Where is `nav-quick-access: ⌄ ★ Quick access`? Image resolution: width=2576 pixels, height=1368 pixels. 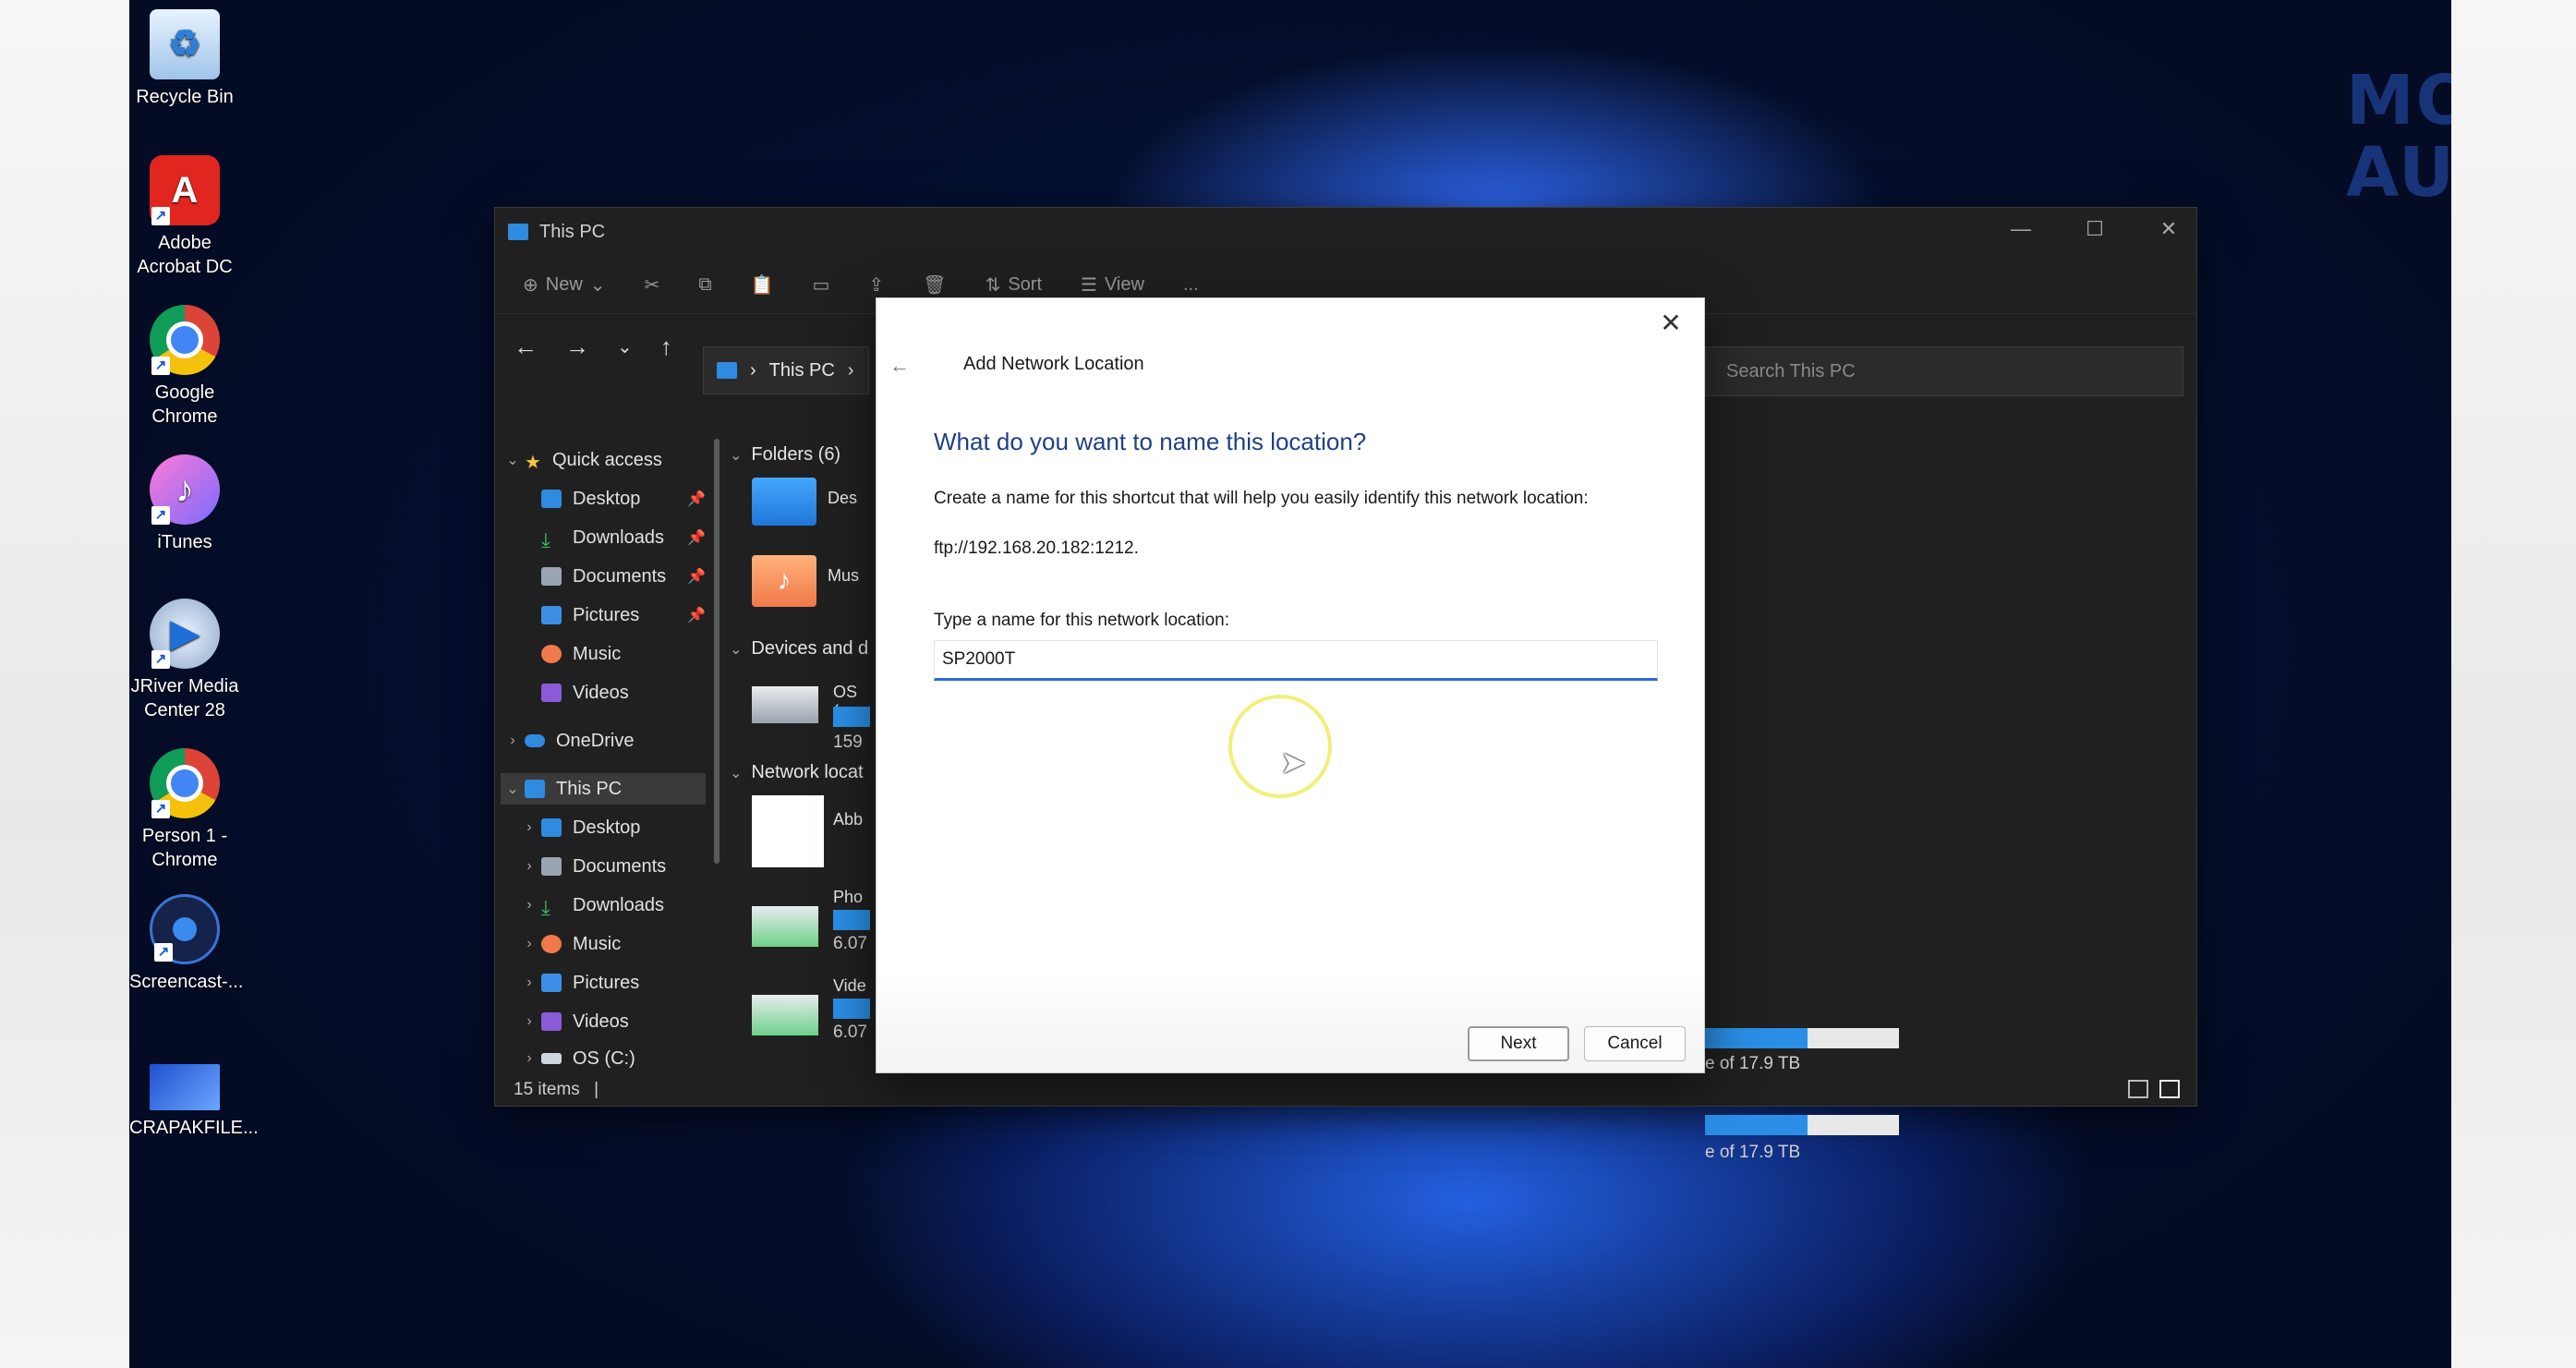 nav-quick-access: ⌄ ★ Quick access is located at coordinates (581, 460).